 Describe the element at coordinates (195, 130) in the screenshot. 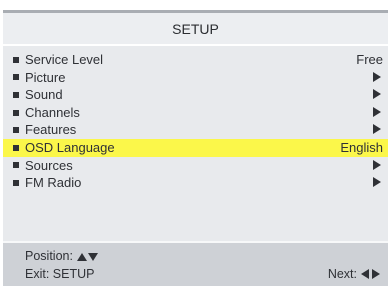

I see `menu-item-features: Features` at that location.